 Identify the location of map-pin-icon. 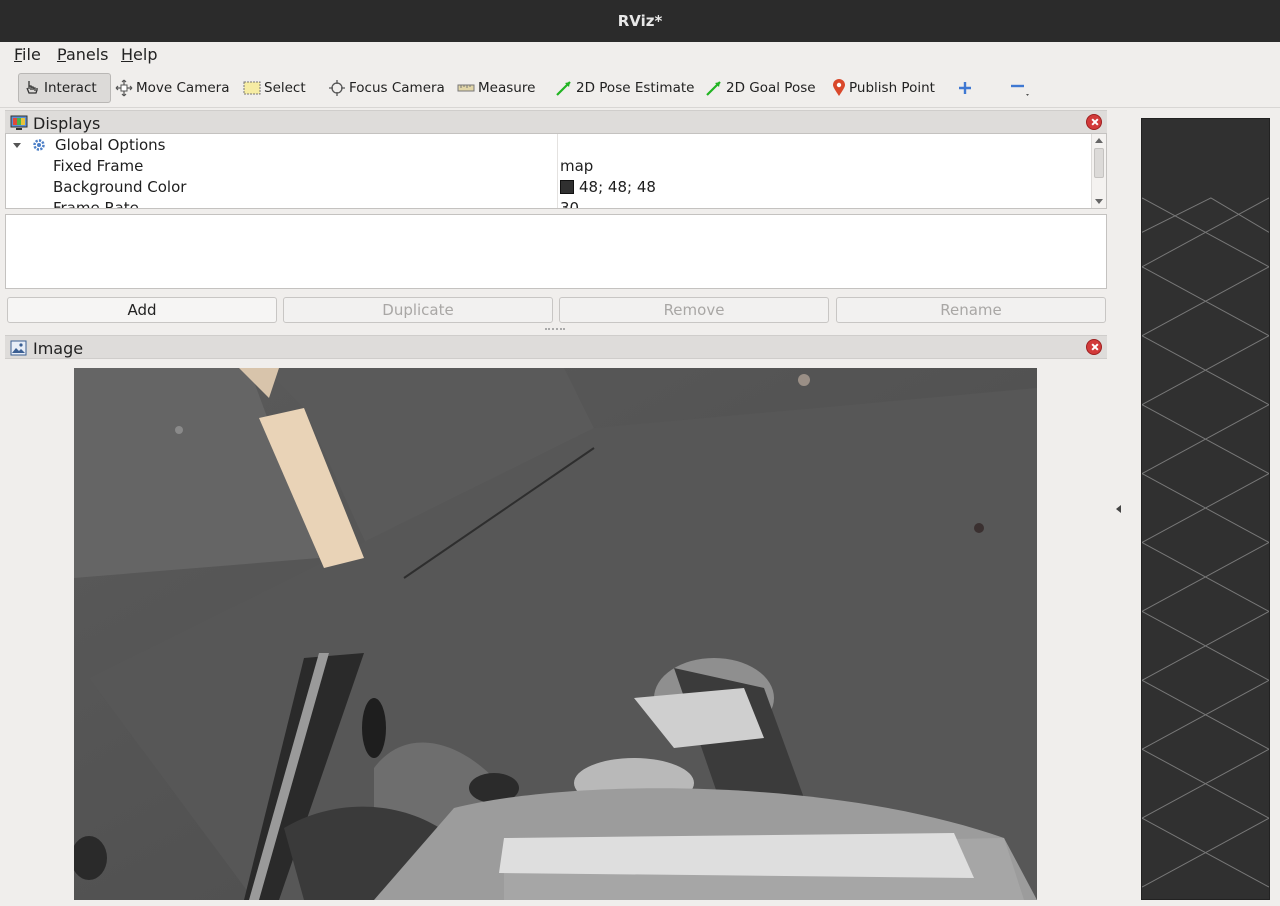
(839, 87).